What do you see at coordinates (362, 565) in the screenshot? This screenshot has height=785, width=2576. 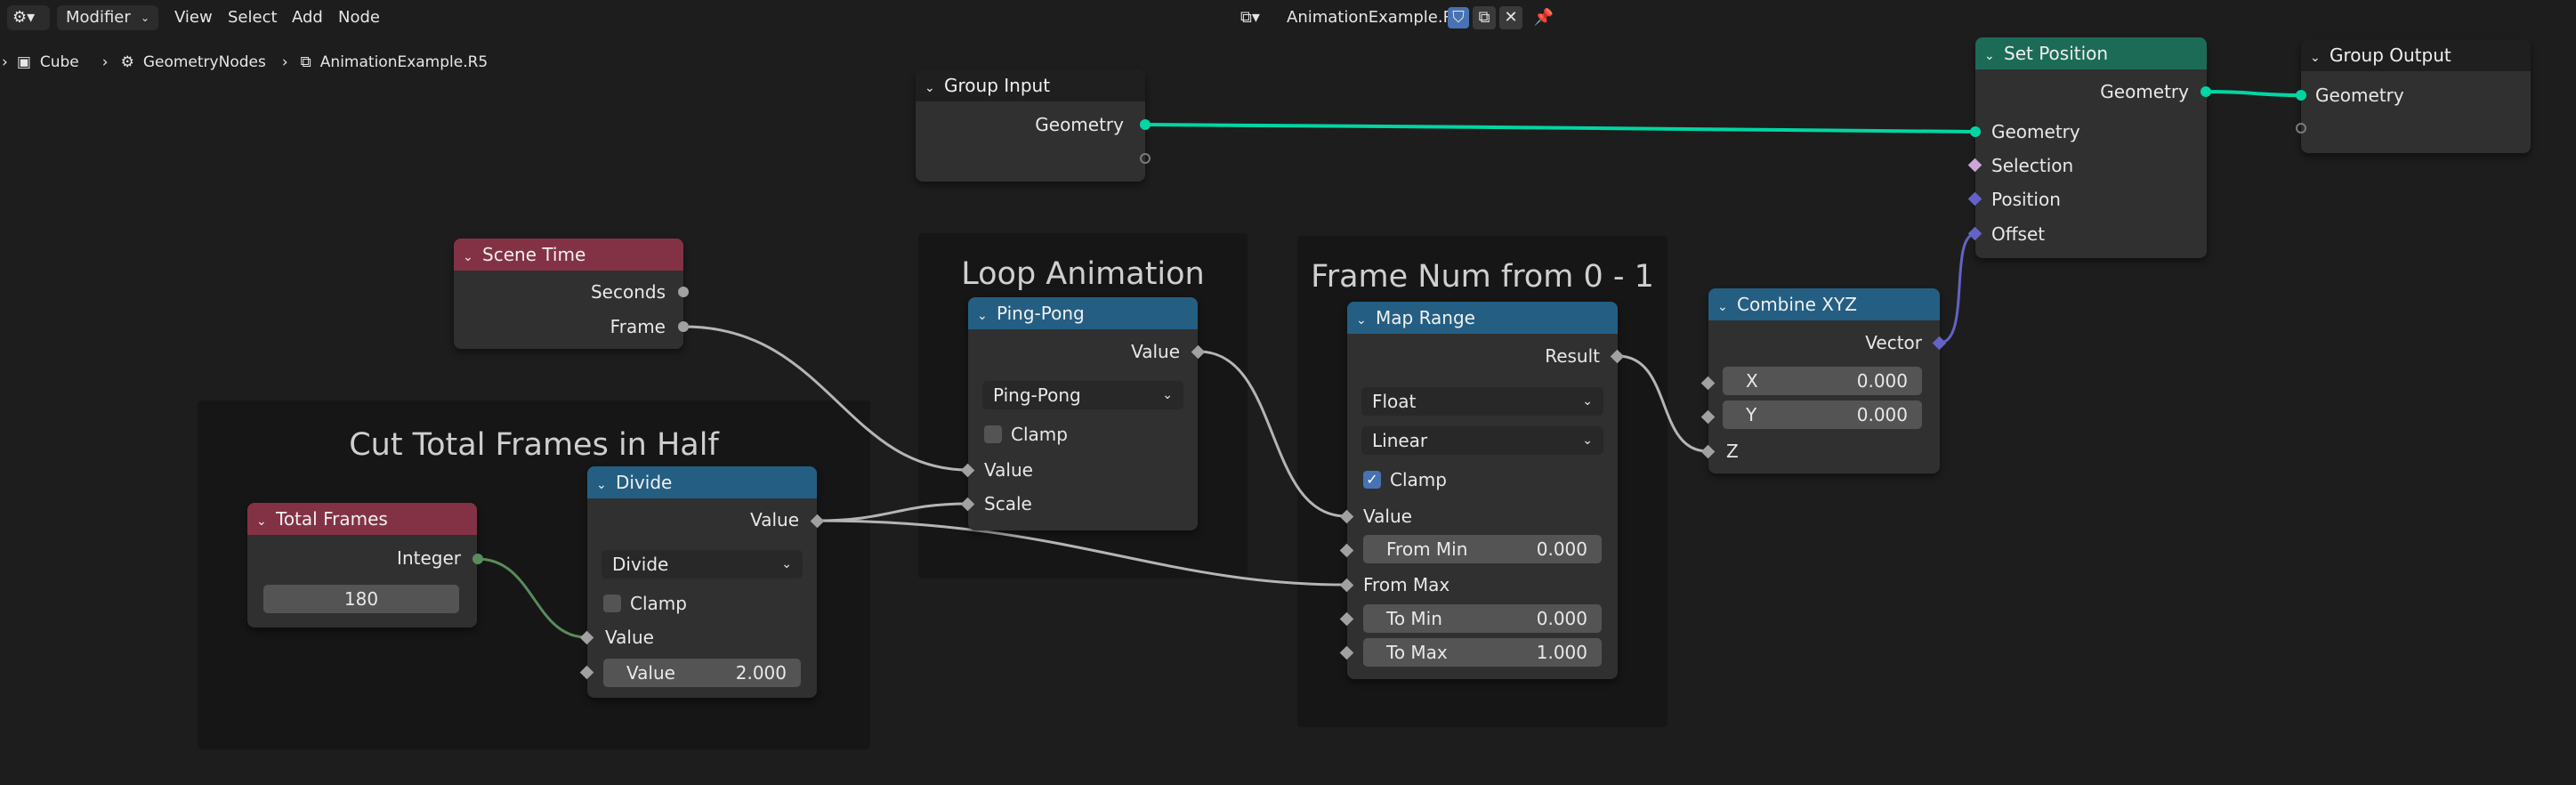 I see `node-total-frames: ⌄ Total Frames Integer 180` at bounding box center [362, 565].